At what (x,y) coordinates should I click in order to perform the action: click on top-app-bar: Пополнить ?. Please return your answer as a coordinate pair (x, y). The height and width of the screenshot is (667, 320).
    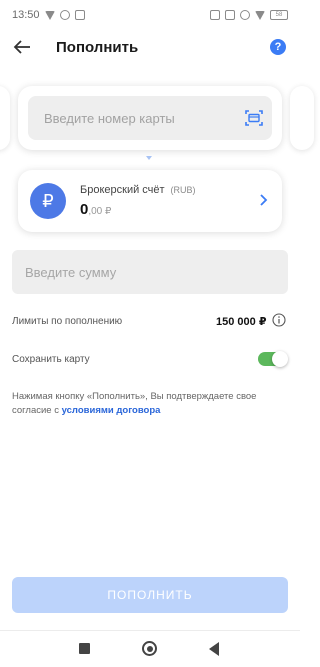
    Looking at the image, I should click on (150, 47).